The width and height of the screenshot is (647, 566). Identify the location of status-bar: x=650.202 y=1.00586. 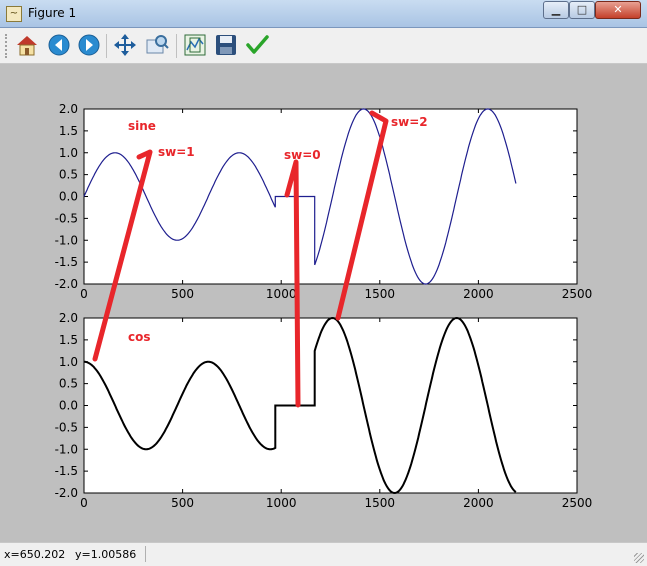
(323, 554).